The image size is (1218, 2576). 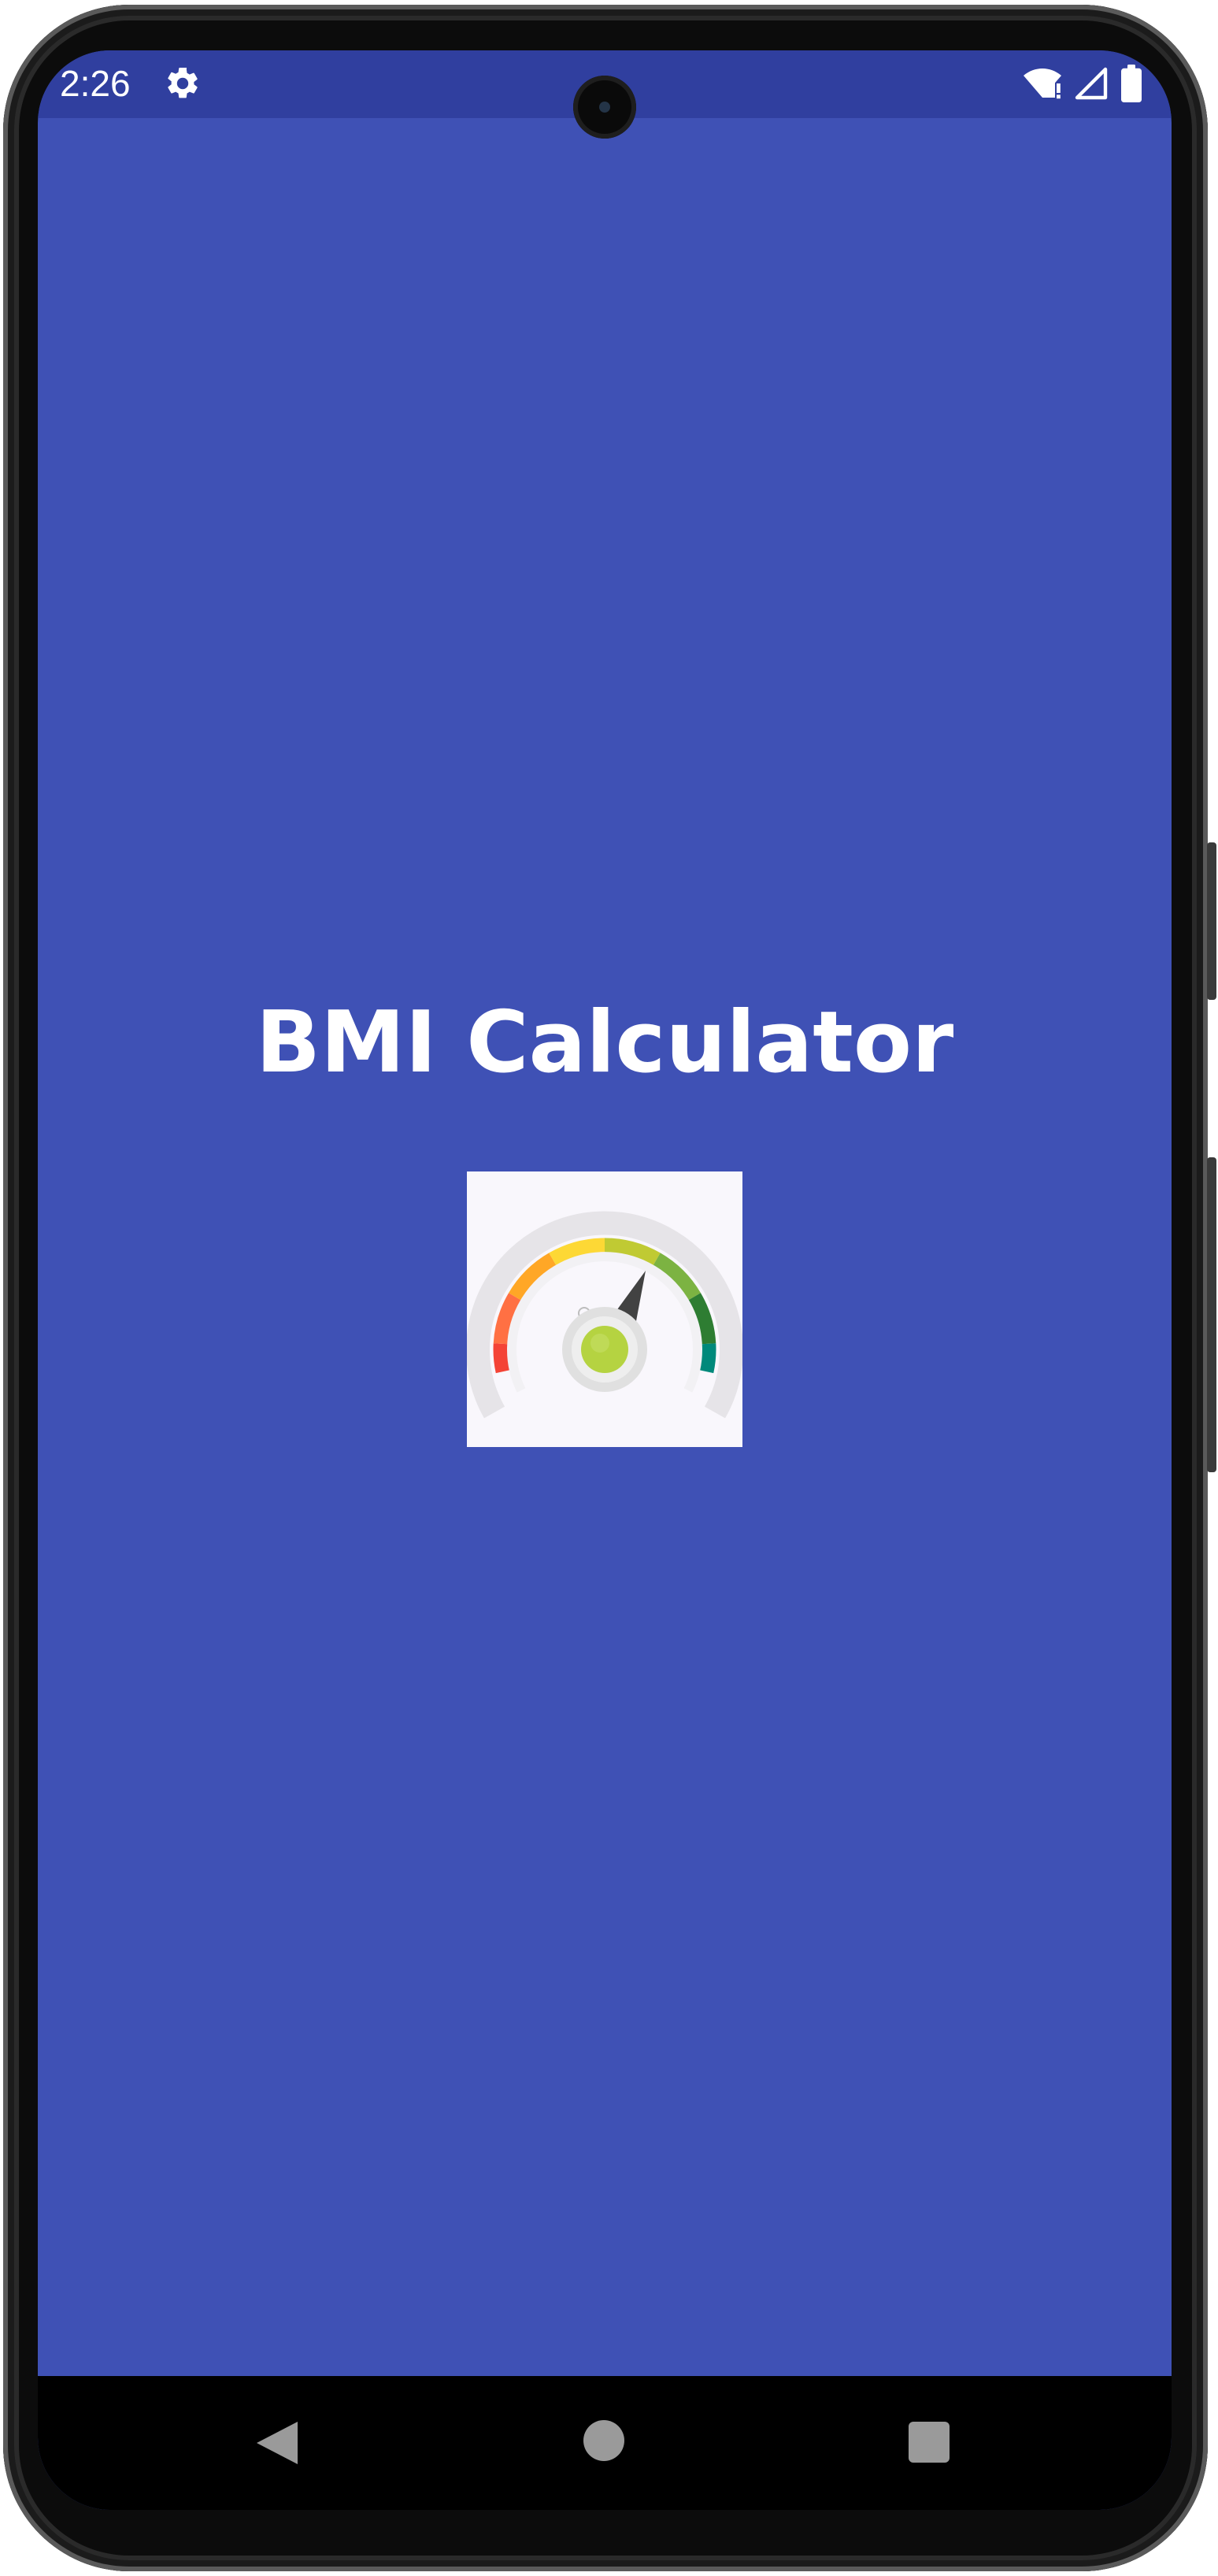 What do you see at coordinates (603, 2440) in the screenshot?
I see `home-icon` at bounding box center [603, 2440].